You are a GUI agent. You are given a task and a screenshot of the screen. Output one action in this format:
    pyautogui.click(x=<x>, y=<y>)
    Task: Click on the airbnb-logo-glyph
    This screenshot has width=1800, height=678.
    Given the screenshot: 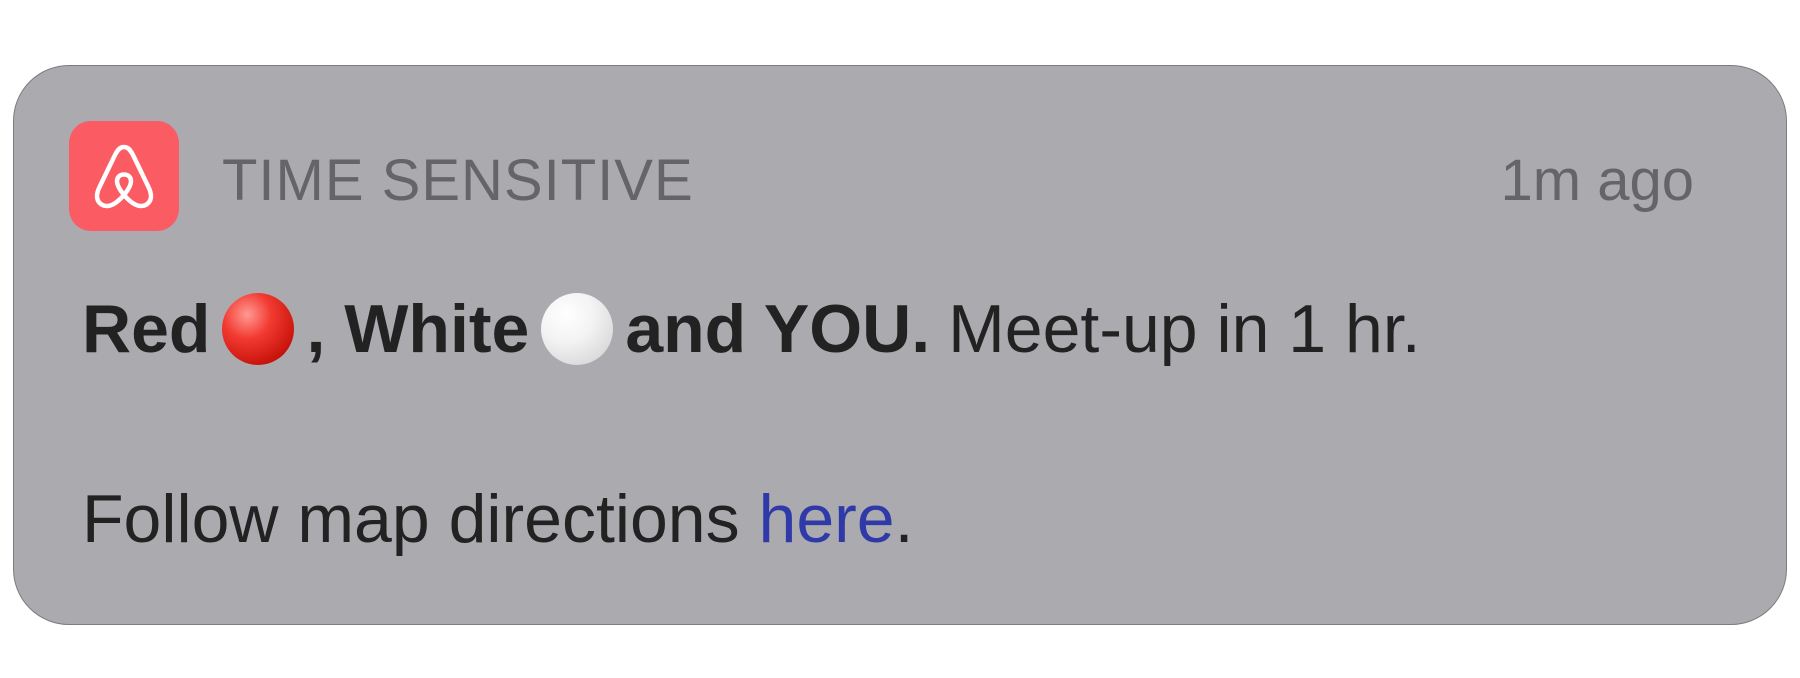 What is the action you would take?
    pyautogui.click(x=124, y=176)
    